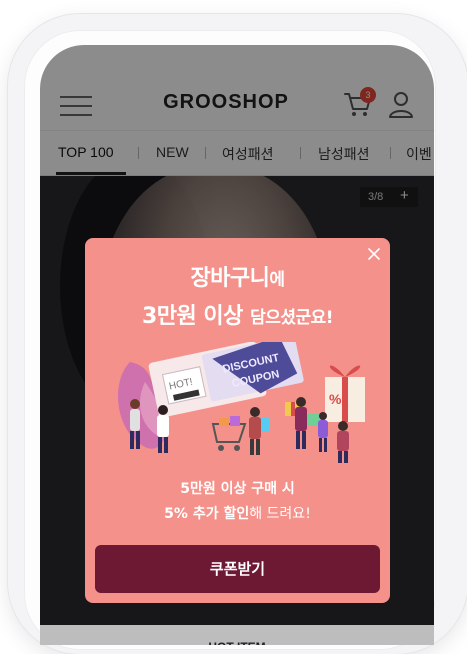 The width and height of the screenshot is (467, 654). I want to click on popup-title-line2: 3만원 이상 담으셨군요!, so click(237, 314).